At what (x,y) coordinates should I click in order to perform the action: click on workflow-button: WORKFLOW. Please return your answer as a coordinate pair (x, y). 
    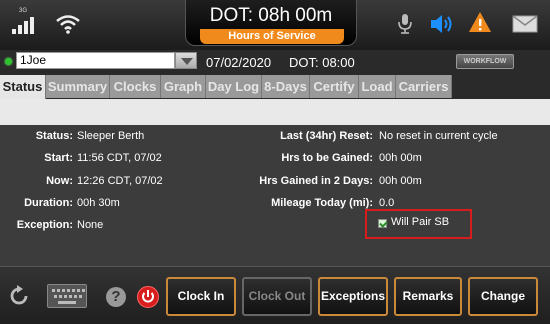
    Looking at the image, I should click on (485, 61).